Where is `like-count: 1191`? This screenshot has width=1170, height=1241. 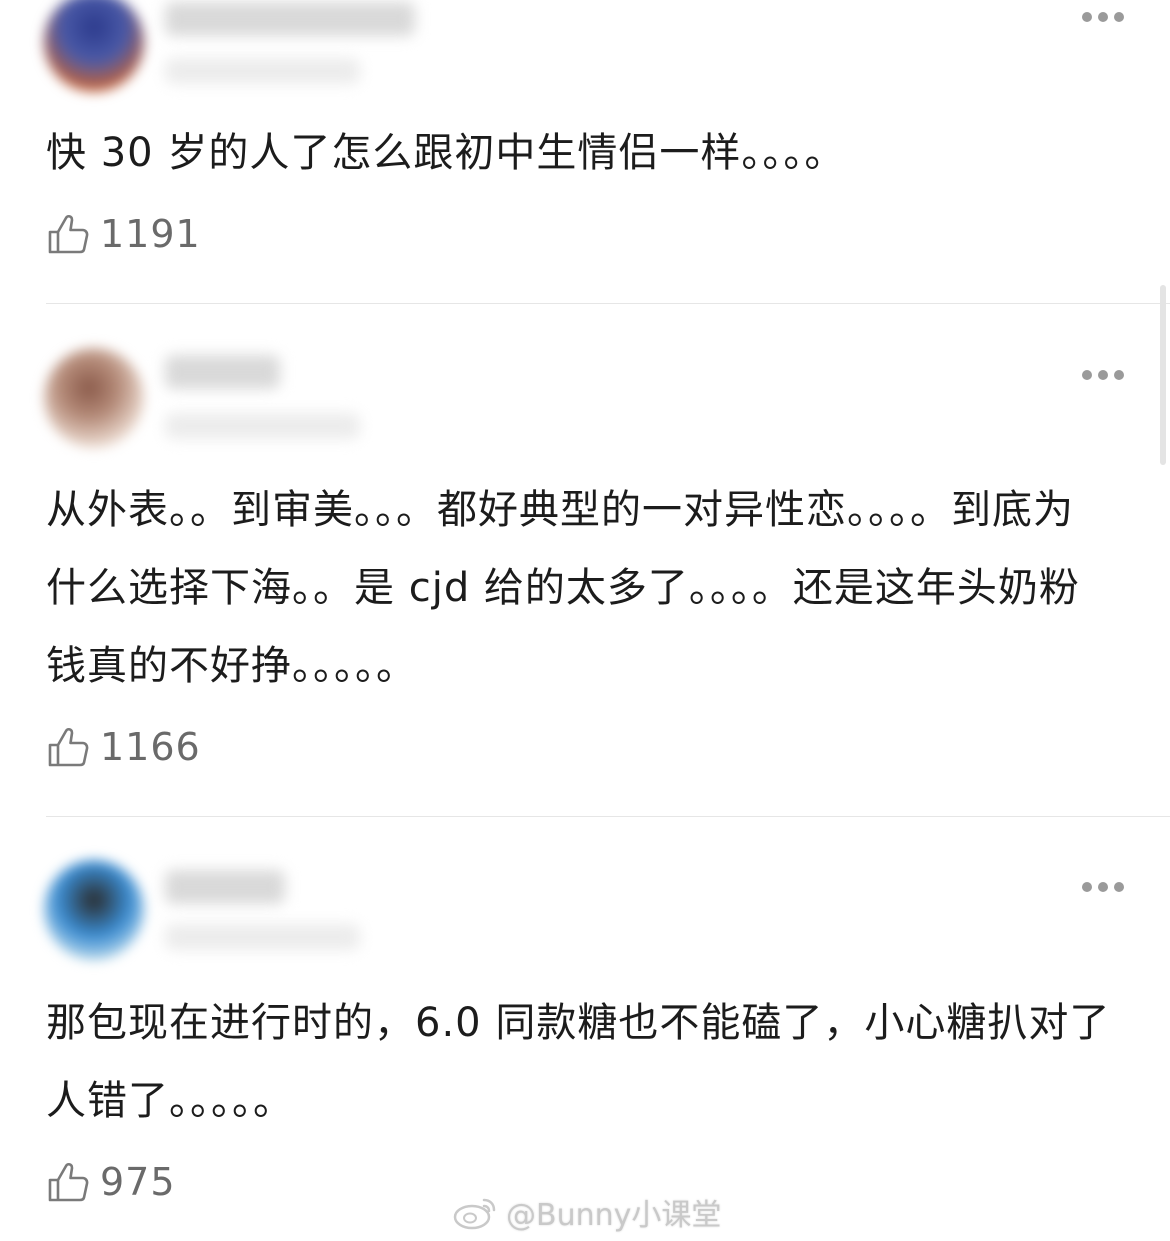 like-count: 1191 is located at coordinates (150, 234).